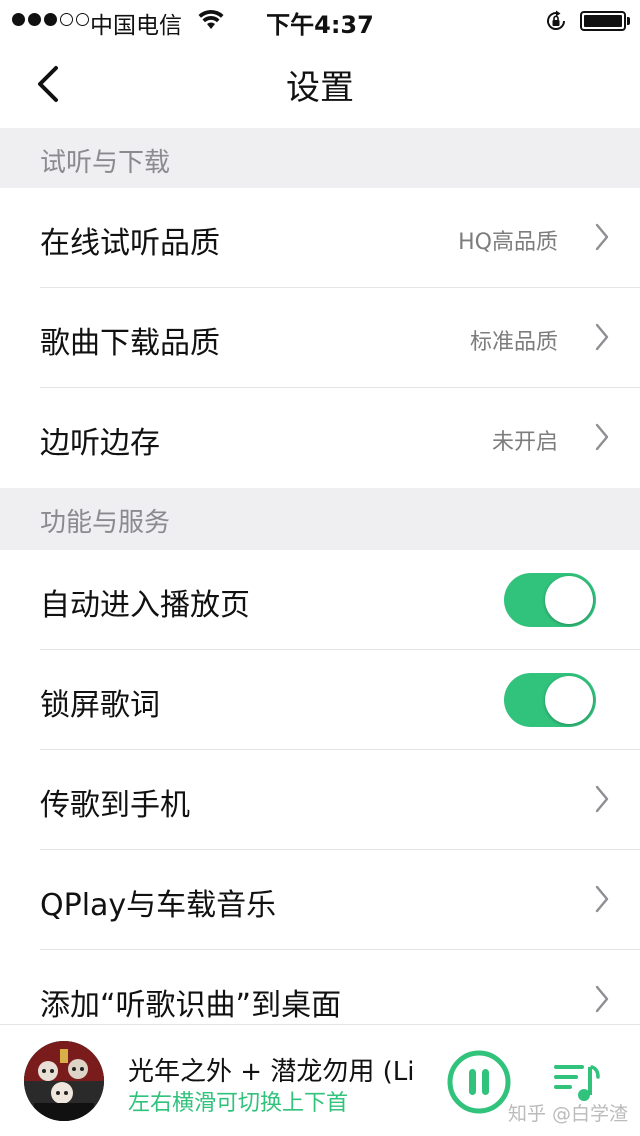 Image resolution: width=640 pixels, height=1136 pixels. What do you see at coordinates (320, 438) in the screenshot?
I see `row-cache-while-listening: 边听边存 未开启` at bounding box center [320, 438].